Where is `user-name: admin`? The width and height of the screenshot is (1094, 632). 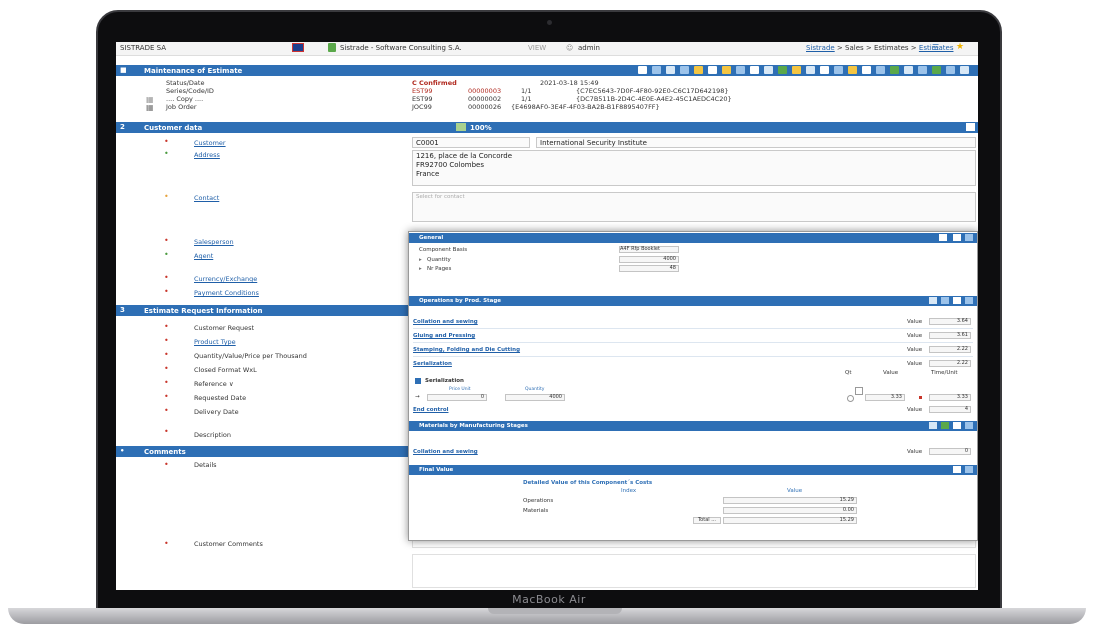
user-name: admin is located at coordinates (589, 48).